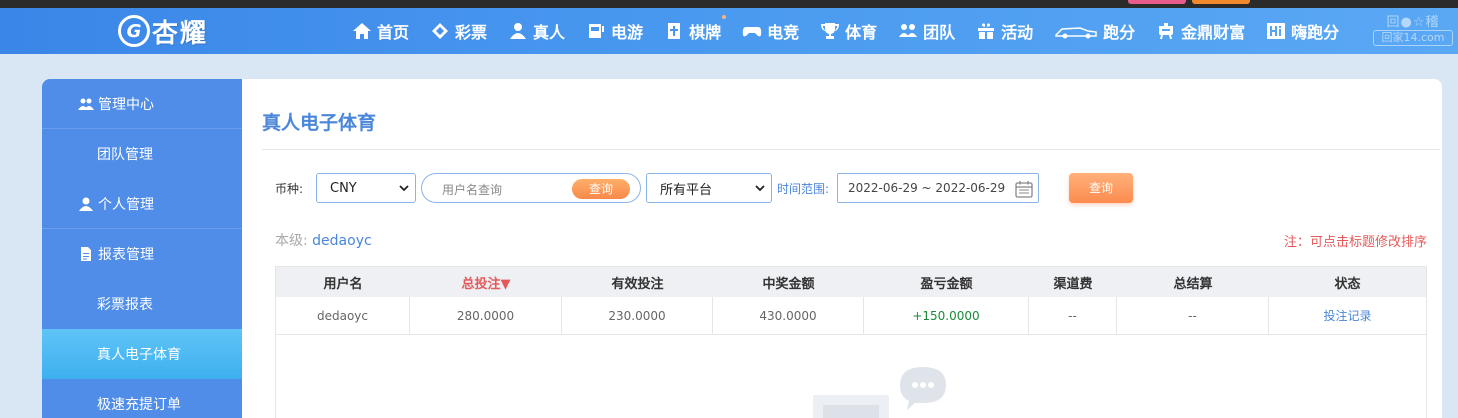  Describe the element at coordinates (1166, 31) in the screenshot. I see `tripod-icon` at that location.